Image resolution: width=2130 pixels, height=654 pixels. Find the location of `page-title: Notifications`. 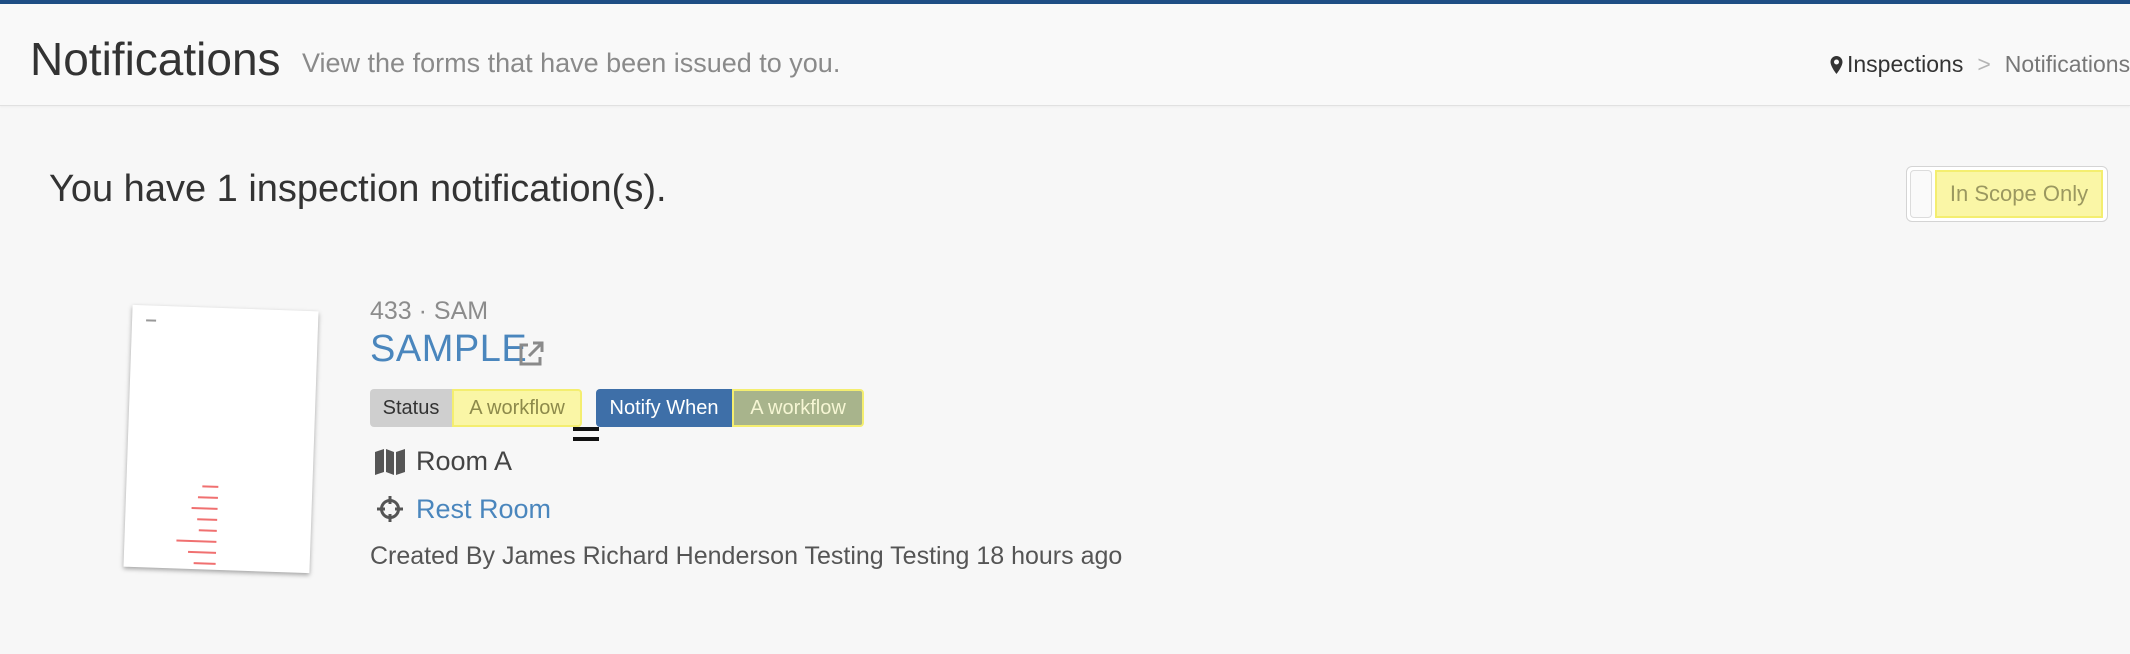

page-title: Notifications is located at coordinates (155, 59).